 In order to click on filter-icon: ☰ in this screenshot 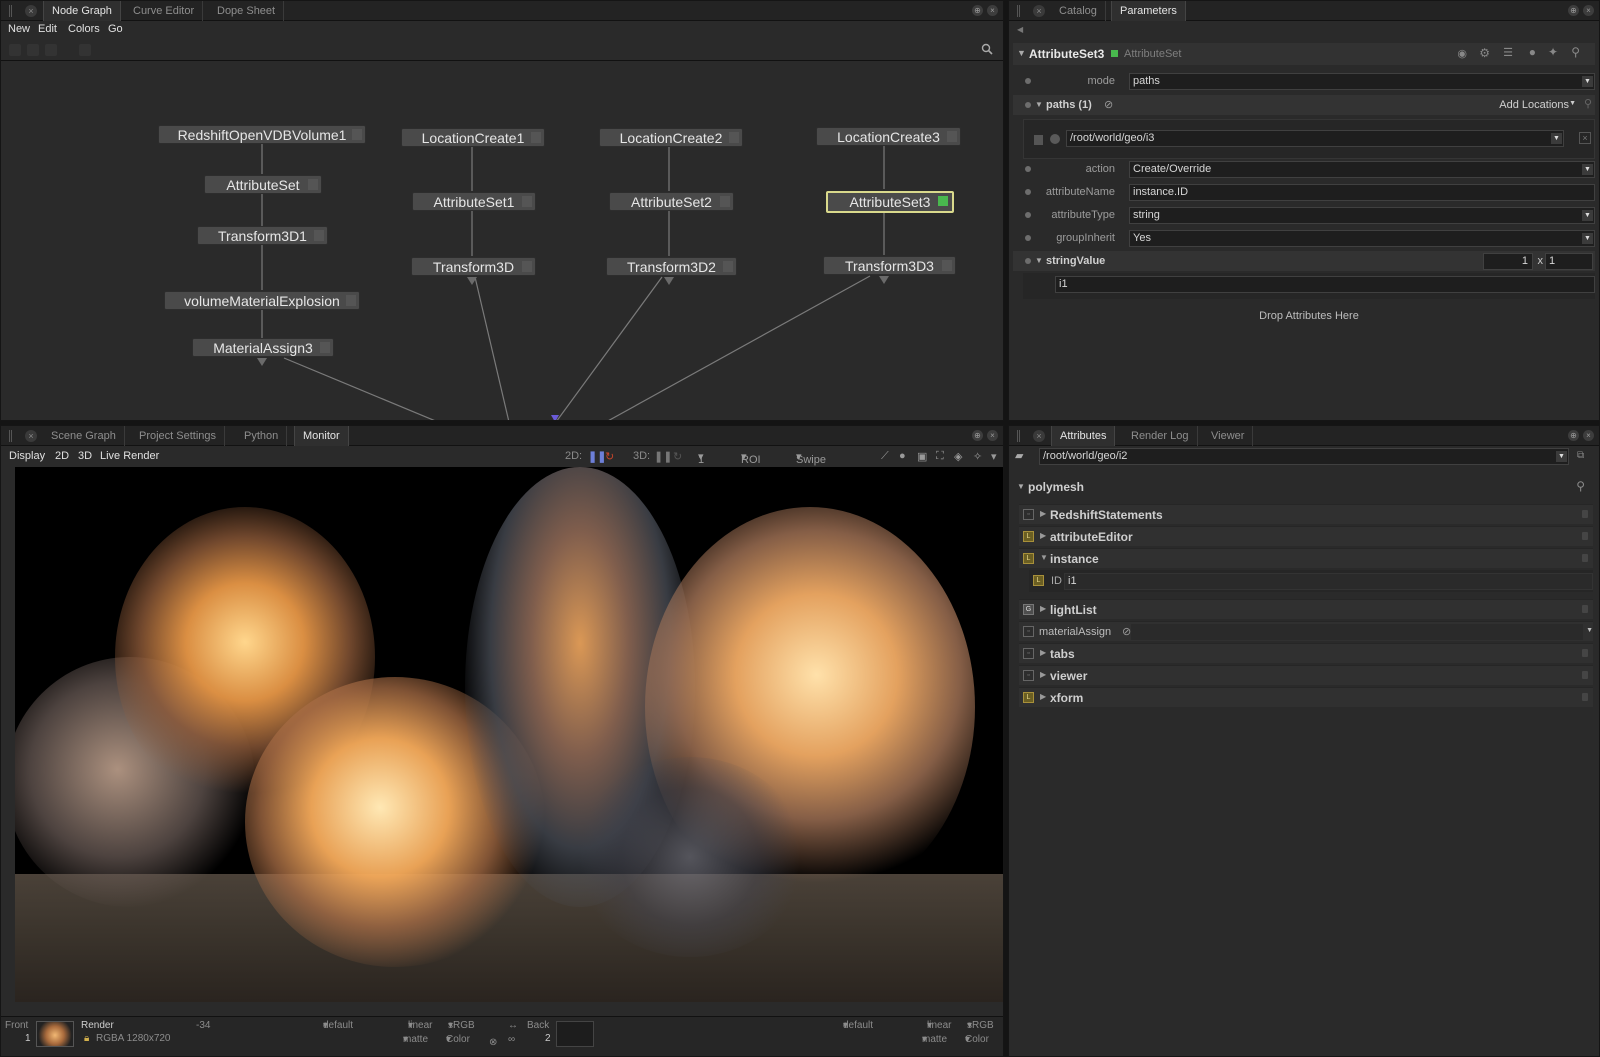, I will do `click(1508, 52)`.